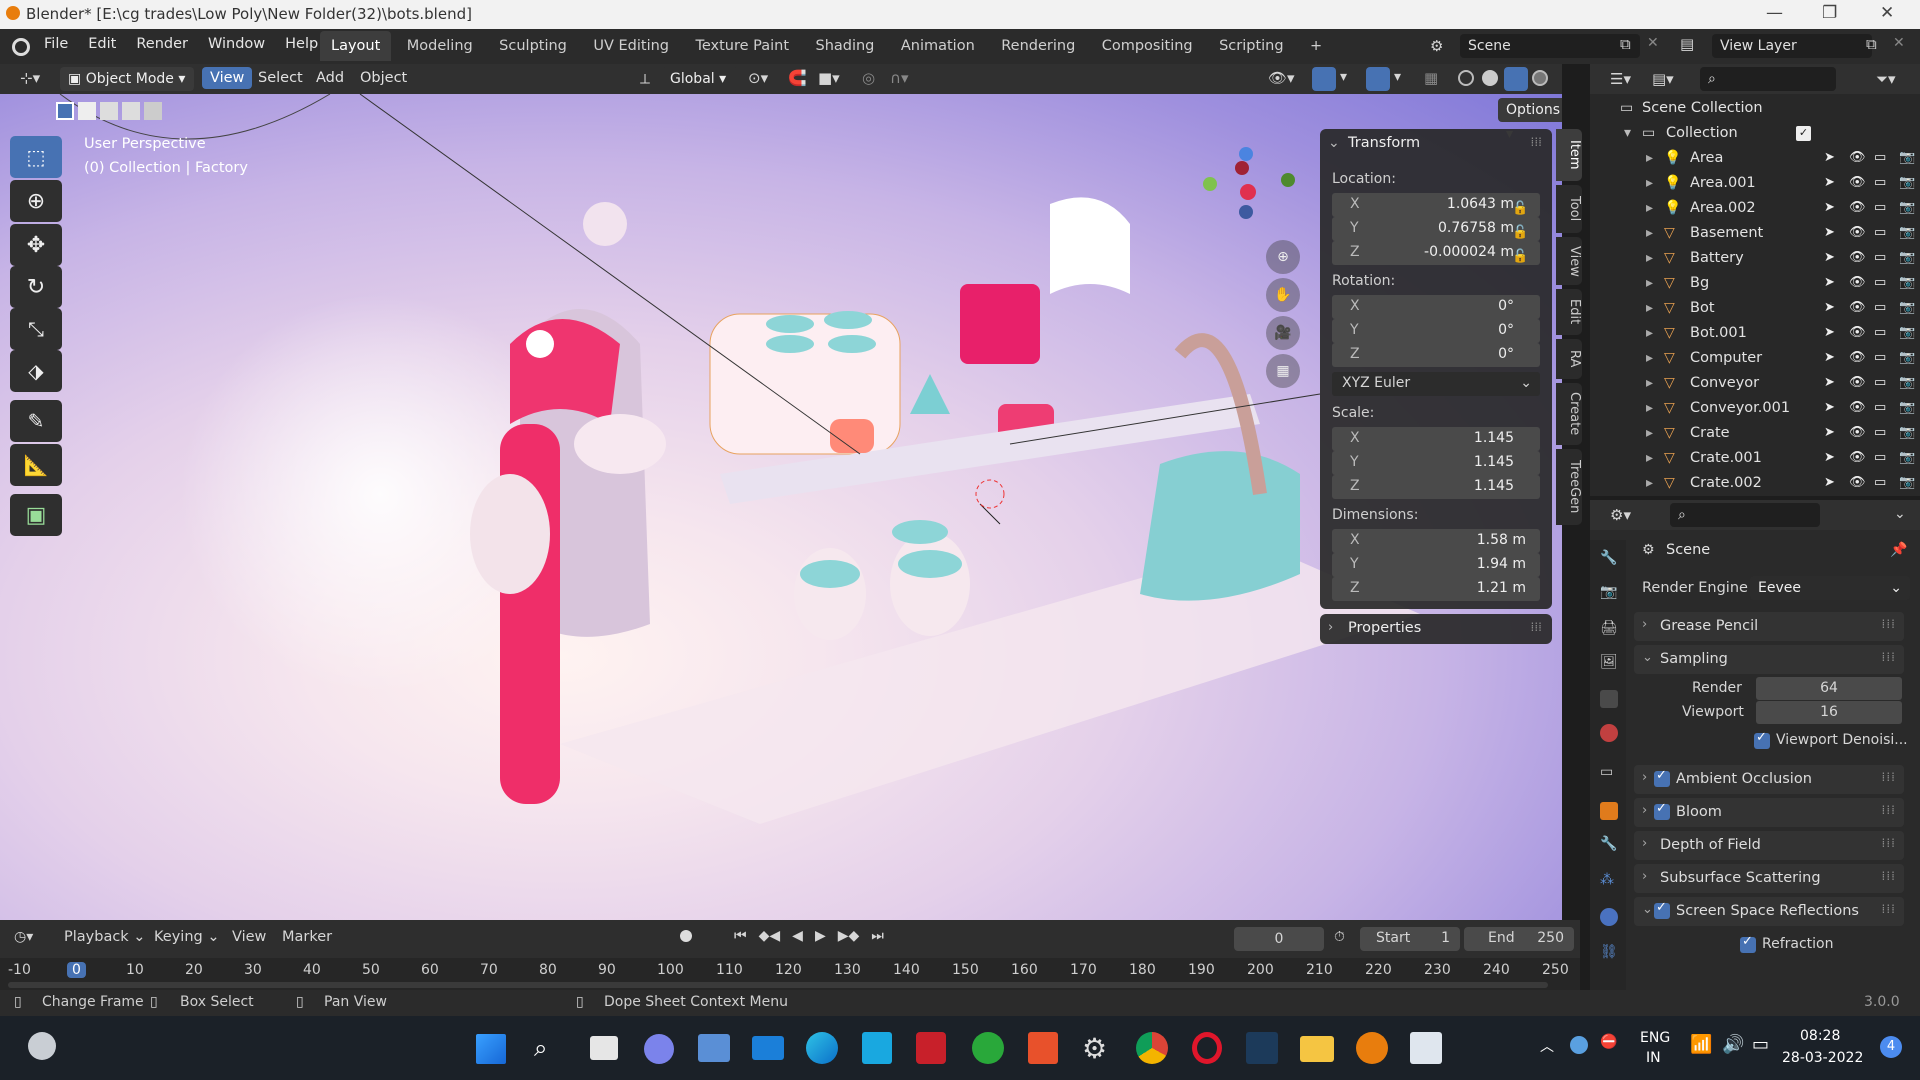 This screenshot has height=1080, width=1920. Describe the element at coordinates (1609, 733) in the screenshot. I see `world-tab-icon` at that location.